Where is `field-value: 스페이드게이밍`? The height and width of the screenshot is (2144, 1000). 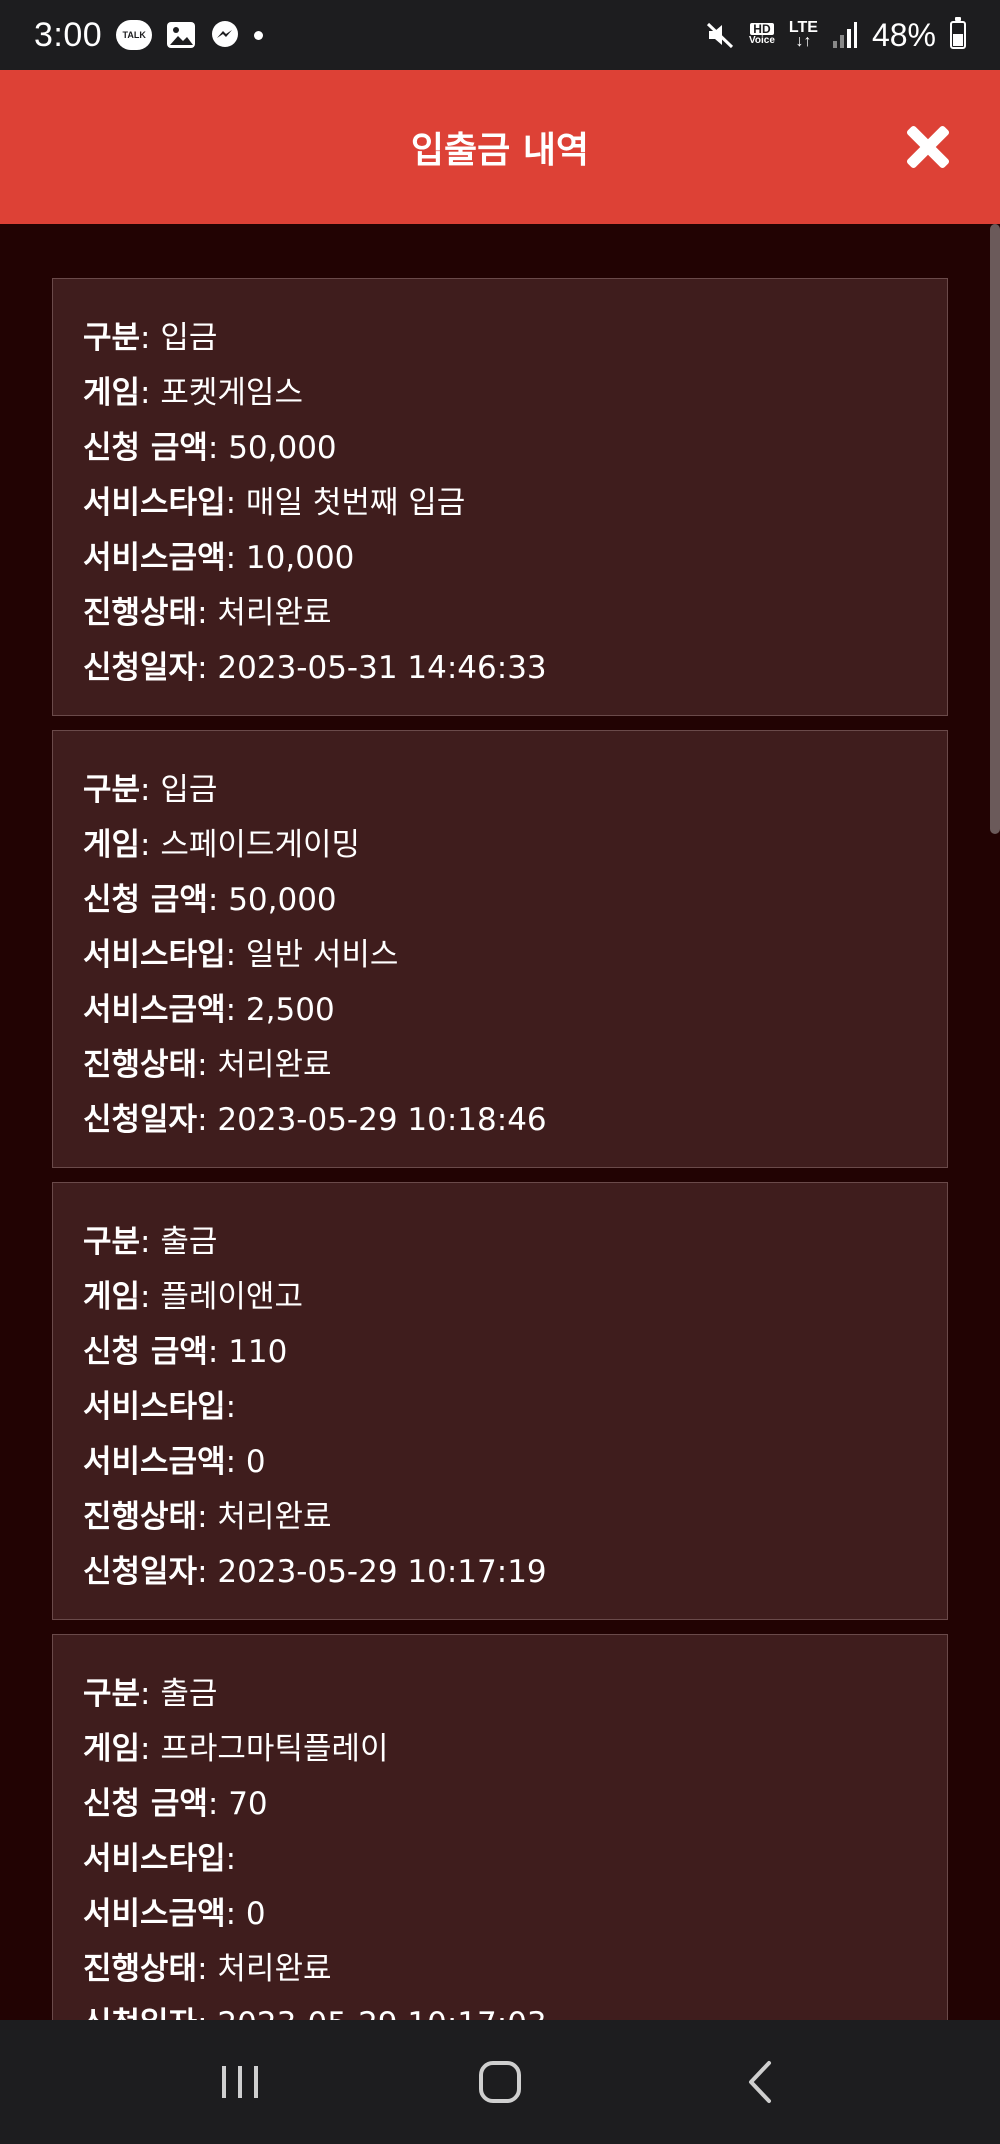 field-value: 스페이드게이밍 is located at coordinates (260, 845).